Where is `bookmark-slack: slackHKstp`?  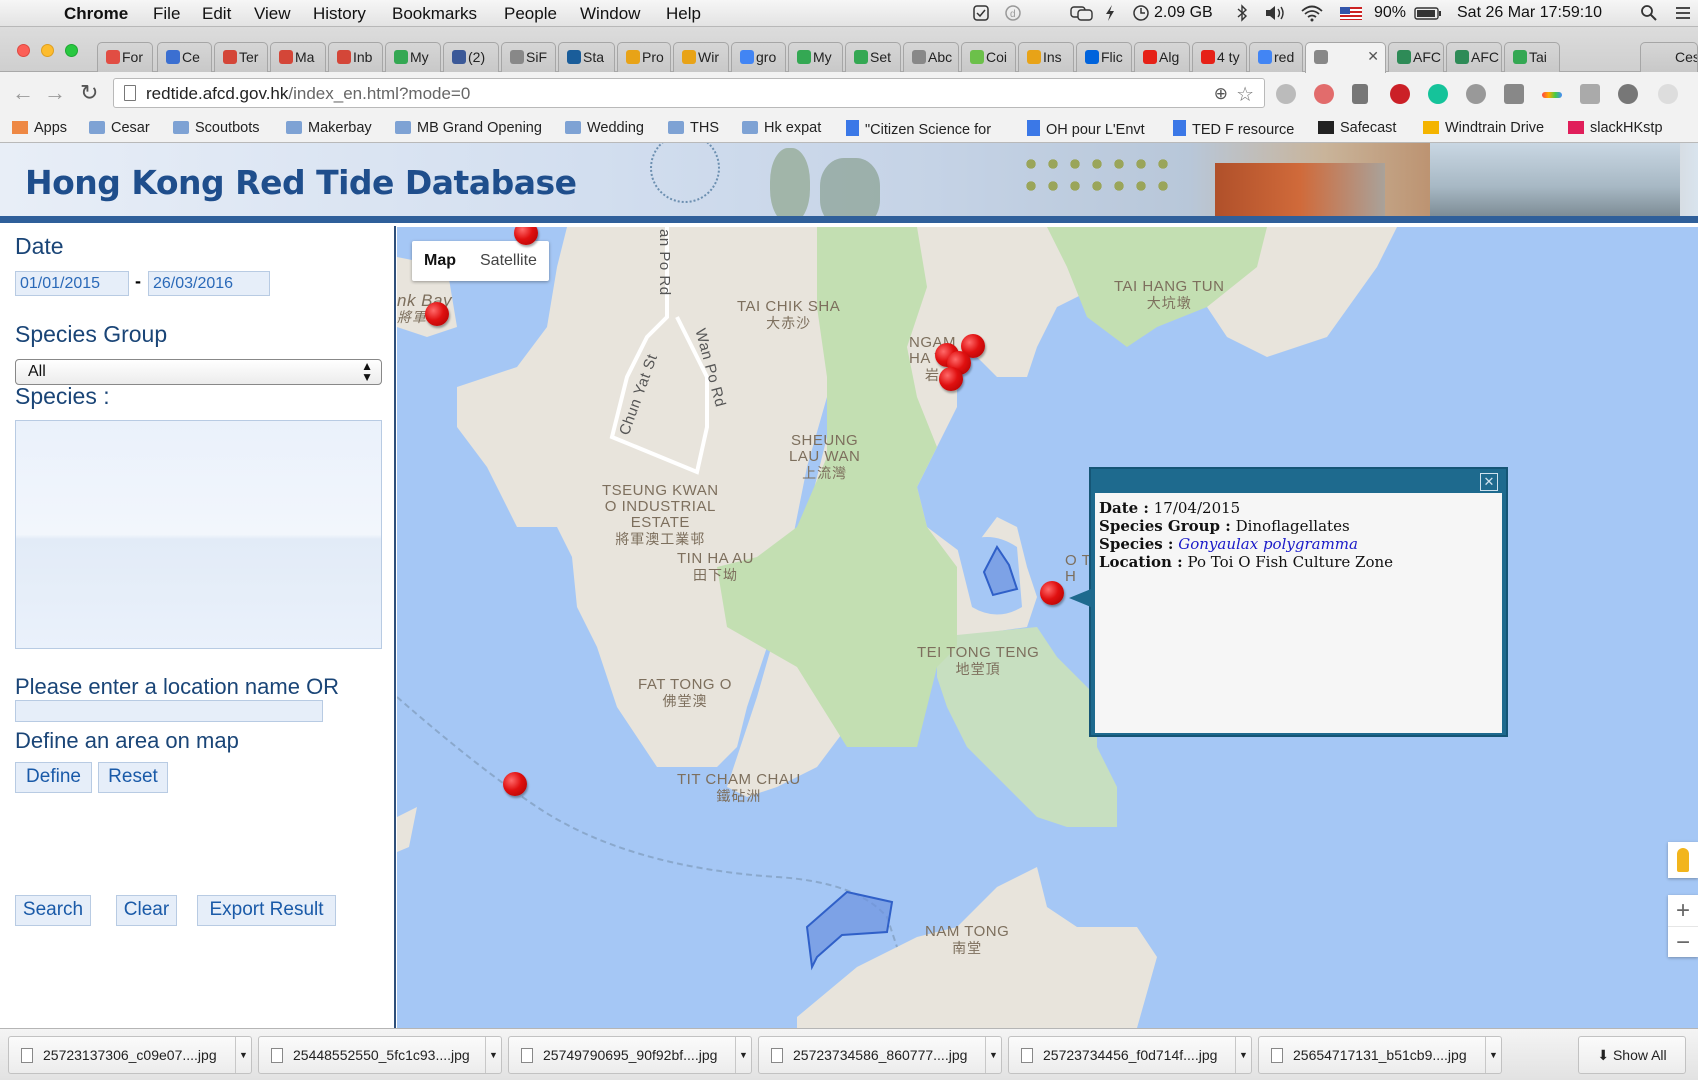 bookmark-slack: slackHKstp is located at coordinates (1615, 128).